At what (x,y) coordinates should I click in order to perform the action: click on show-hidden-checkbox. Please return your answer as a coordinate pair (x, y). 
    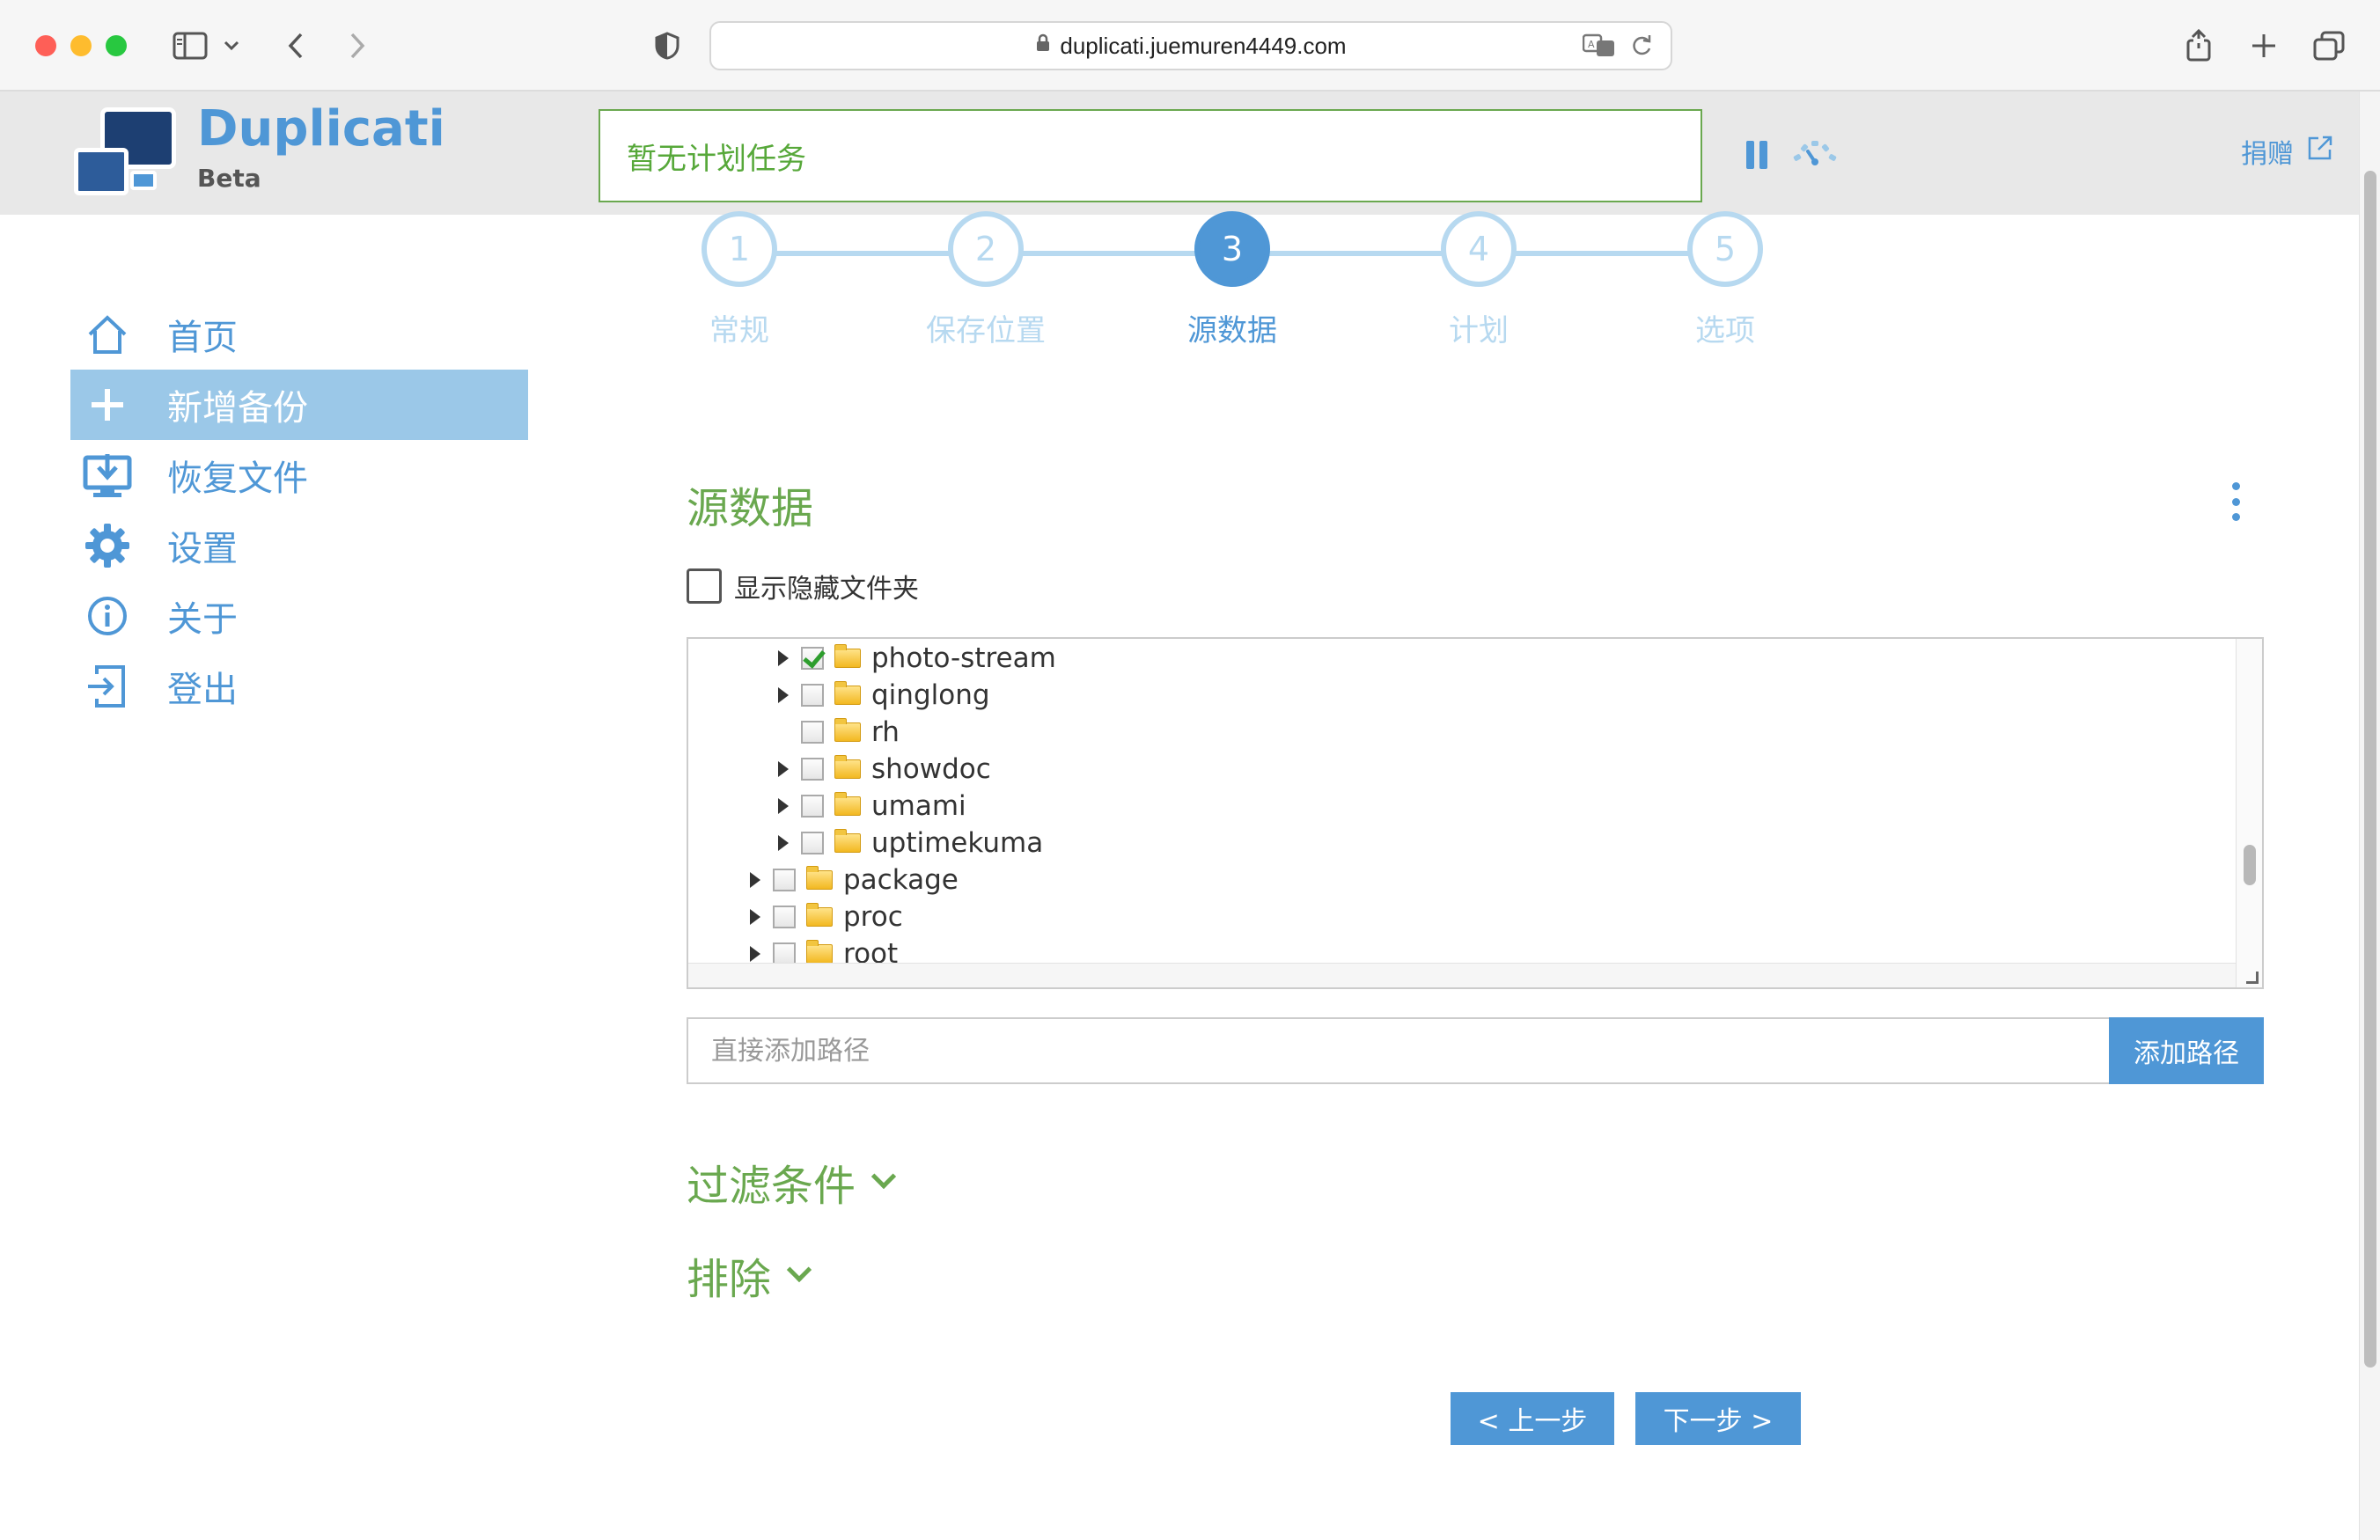
    Looking at the image, I should click on (704, 586).